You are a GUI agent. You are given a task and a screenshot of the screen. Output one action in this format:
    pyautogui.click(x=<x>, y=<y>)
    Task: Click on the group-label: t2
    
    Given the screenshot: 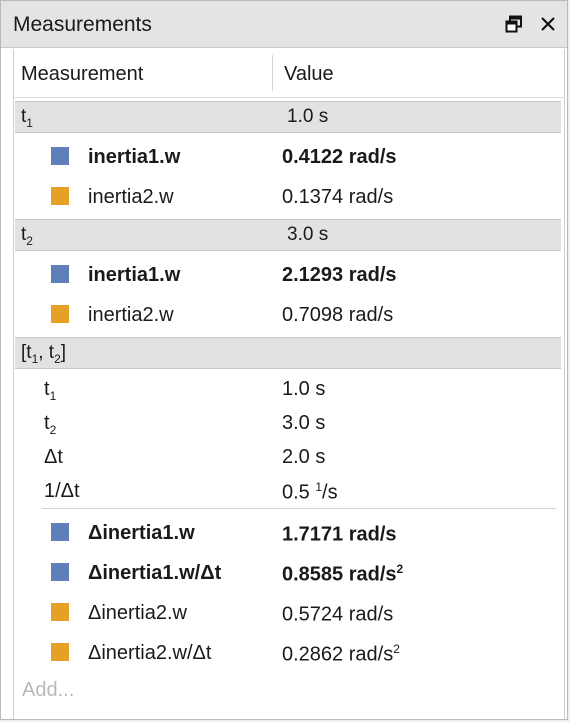 What is the action you would take?
    pyautogui.click(x=27, y=236)
    